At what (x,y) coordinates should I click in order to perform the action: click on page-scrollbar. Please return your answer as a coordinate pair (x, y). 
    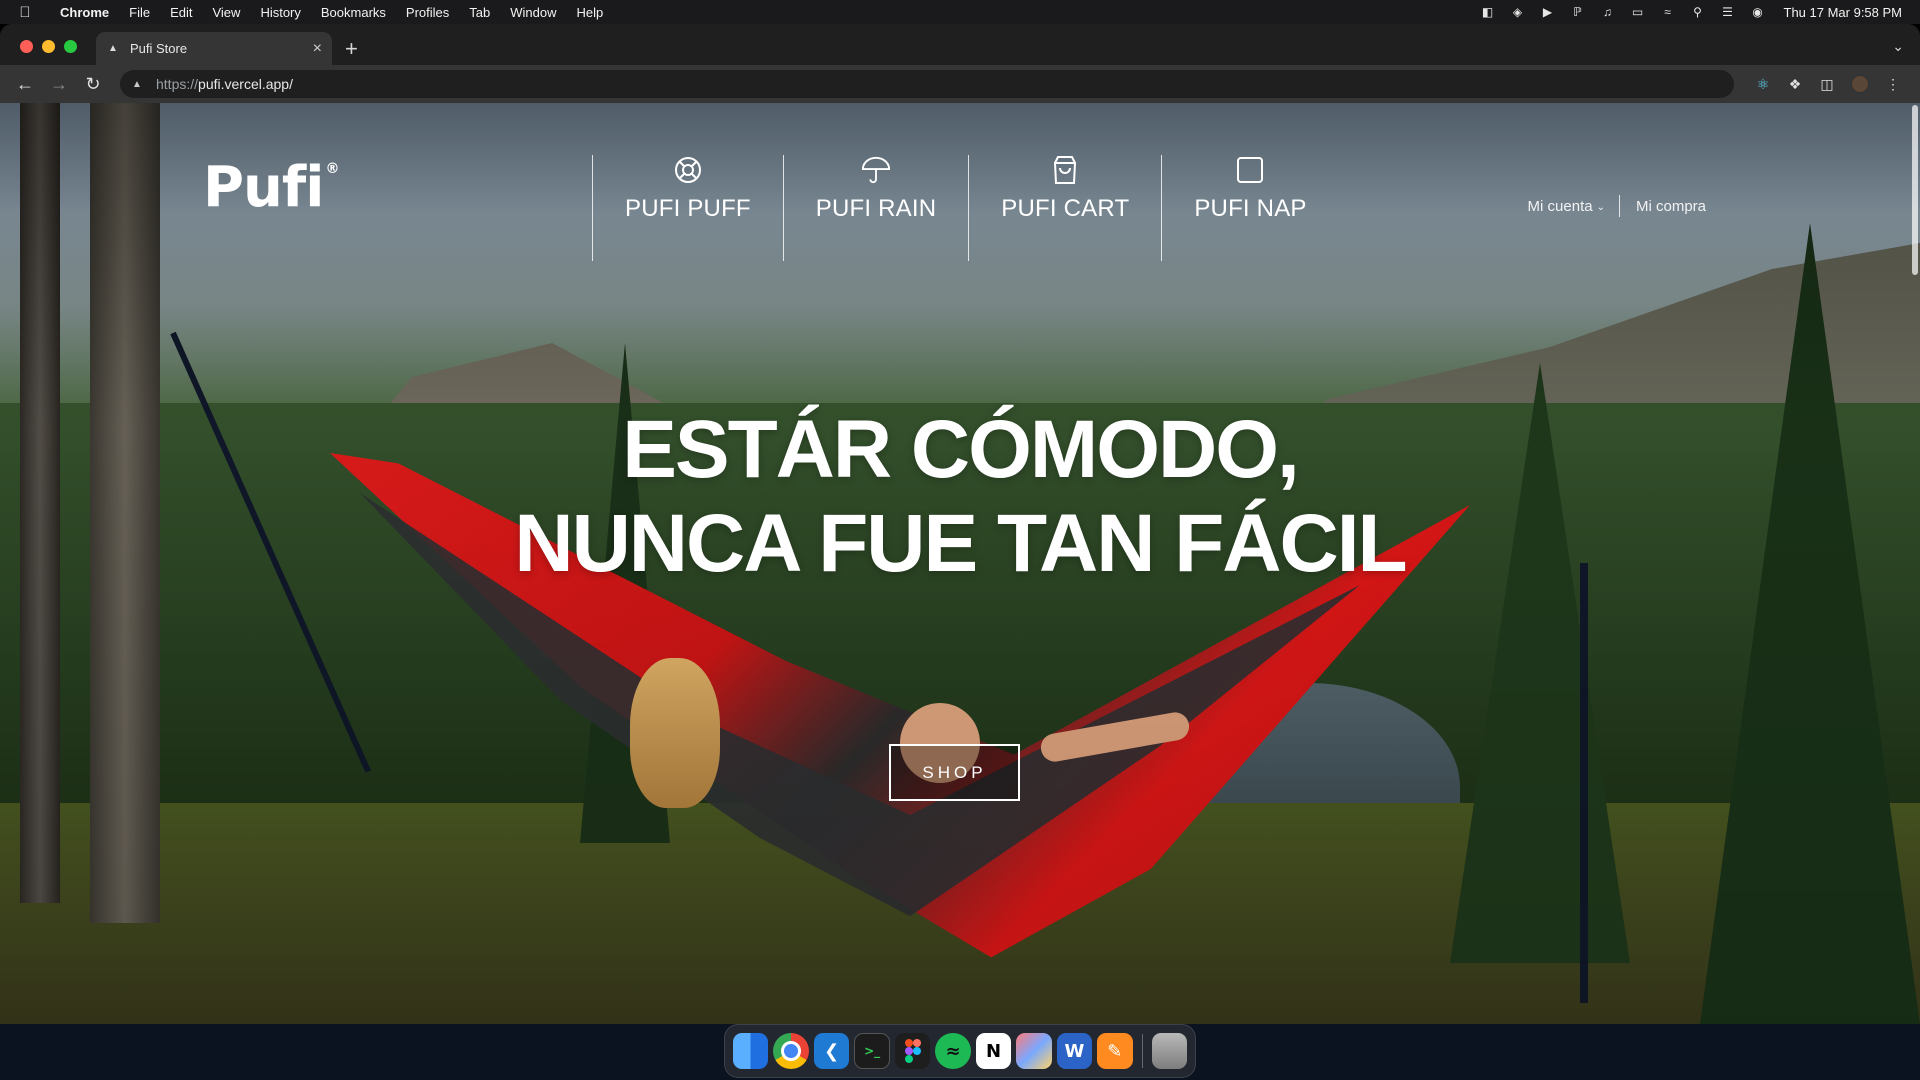
    Looking at the image, I should click on (1915, 563).